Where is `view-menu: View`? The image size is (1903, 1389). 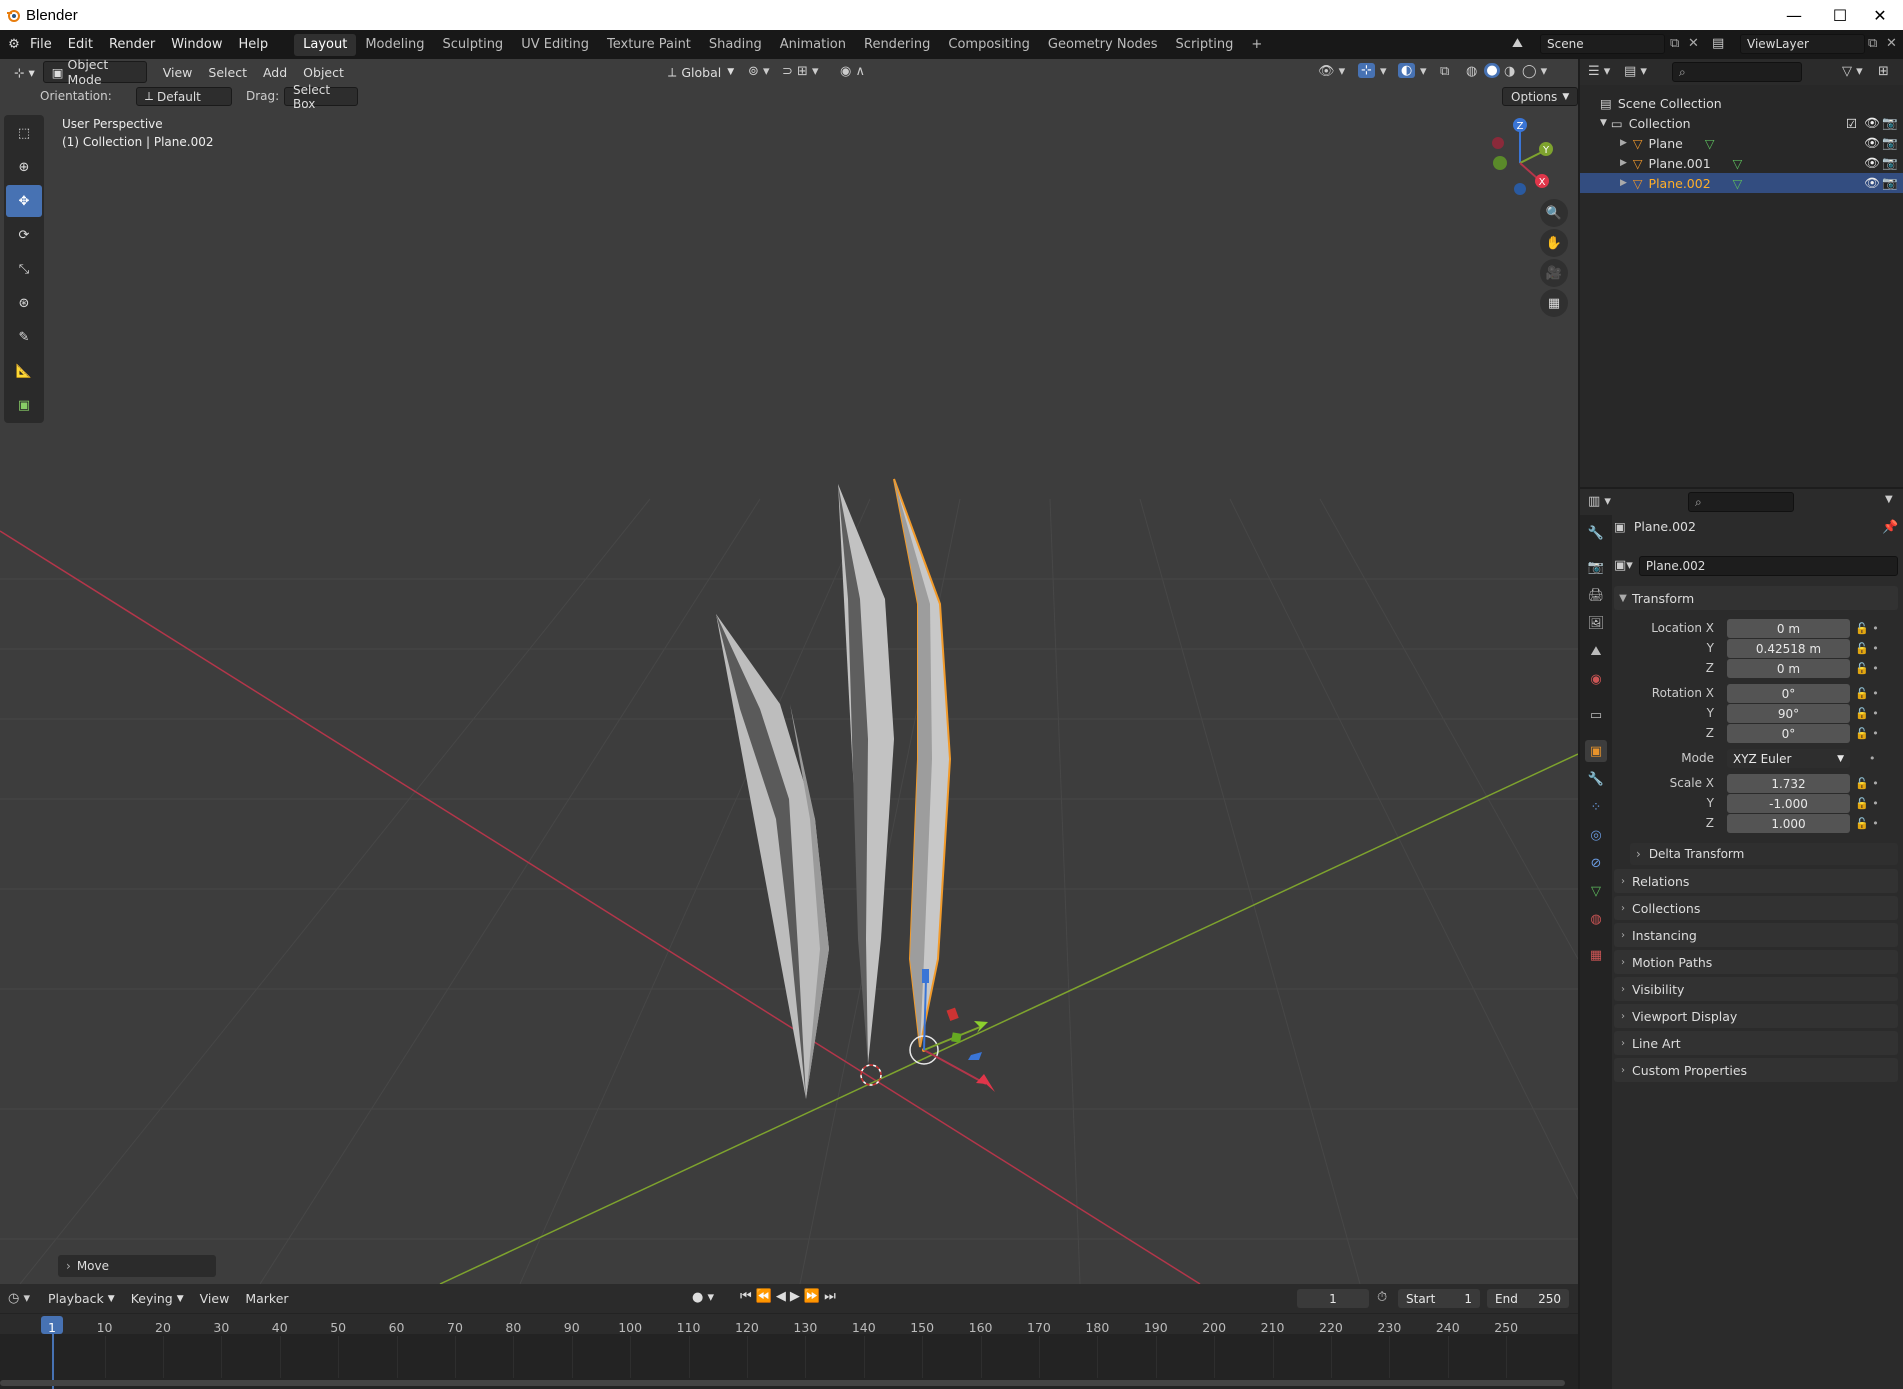
view-menu: View is located at coordinates (178, 72).